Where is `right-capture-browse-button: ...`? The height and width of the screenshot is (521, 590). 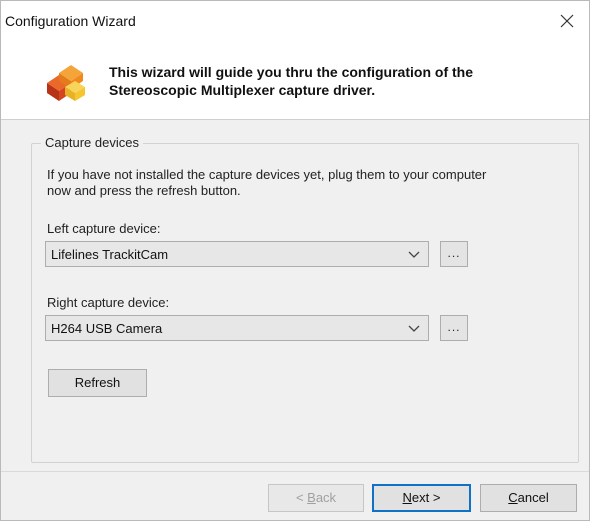
right-capture-browse-button: ... is located at coordinates (454, 328).